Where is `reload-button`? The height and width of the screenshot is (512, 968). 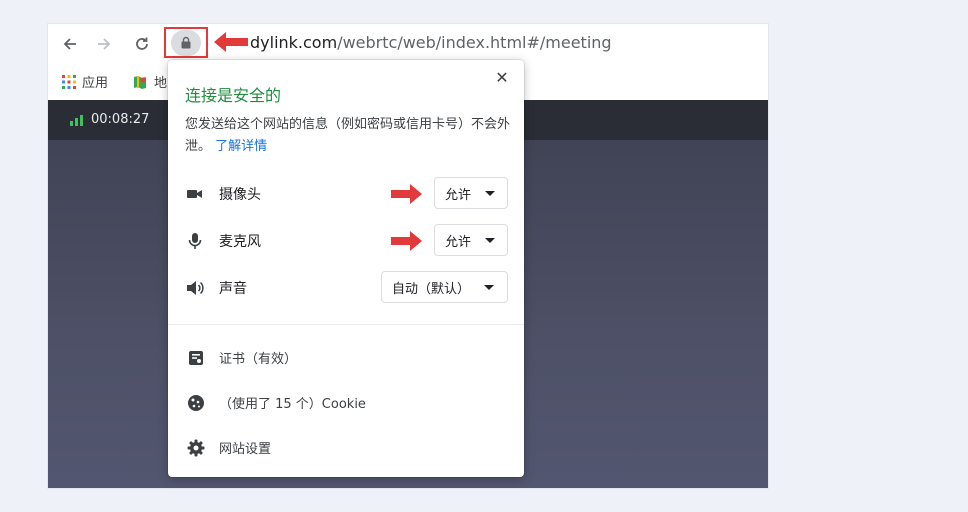 reload-button is located at coordinates (142, 44).